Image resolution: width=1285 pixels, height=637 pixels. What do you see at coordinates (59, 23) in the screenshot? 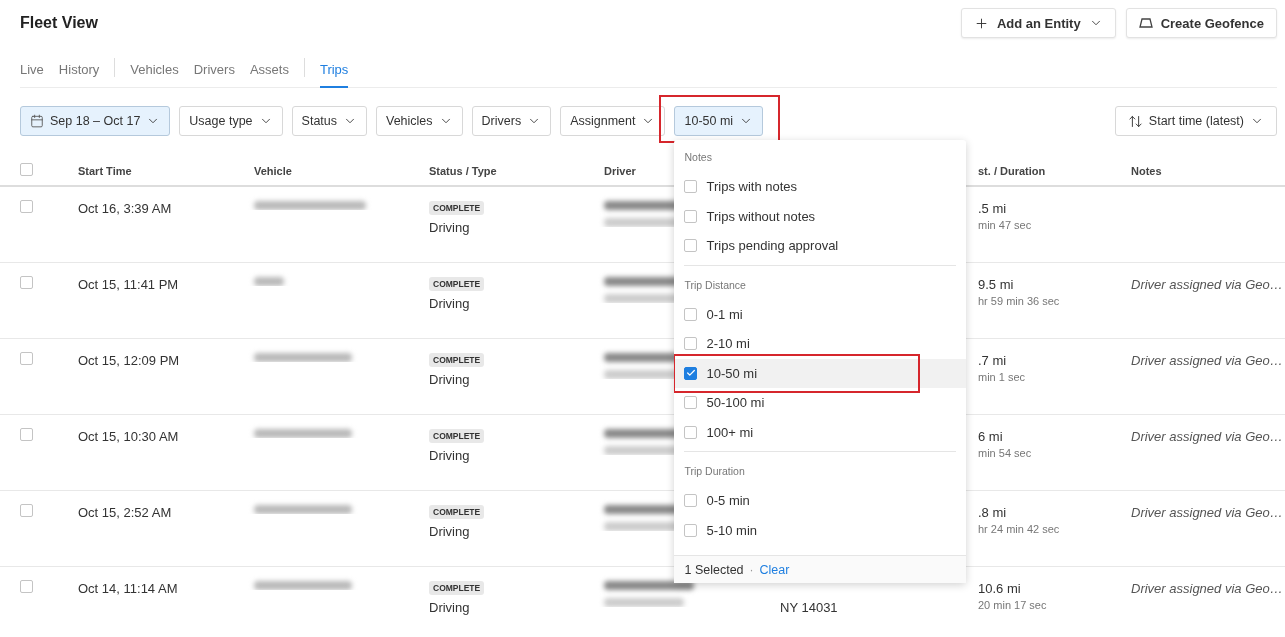
I see `page-title: Fleet View` at bounding box center [59, 23].